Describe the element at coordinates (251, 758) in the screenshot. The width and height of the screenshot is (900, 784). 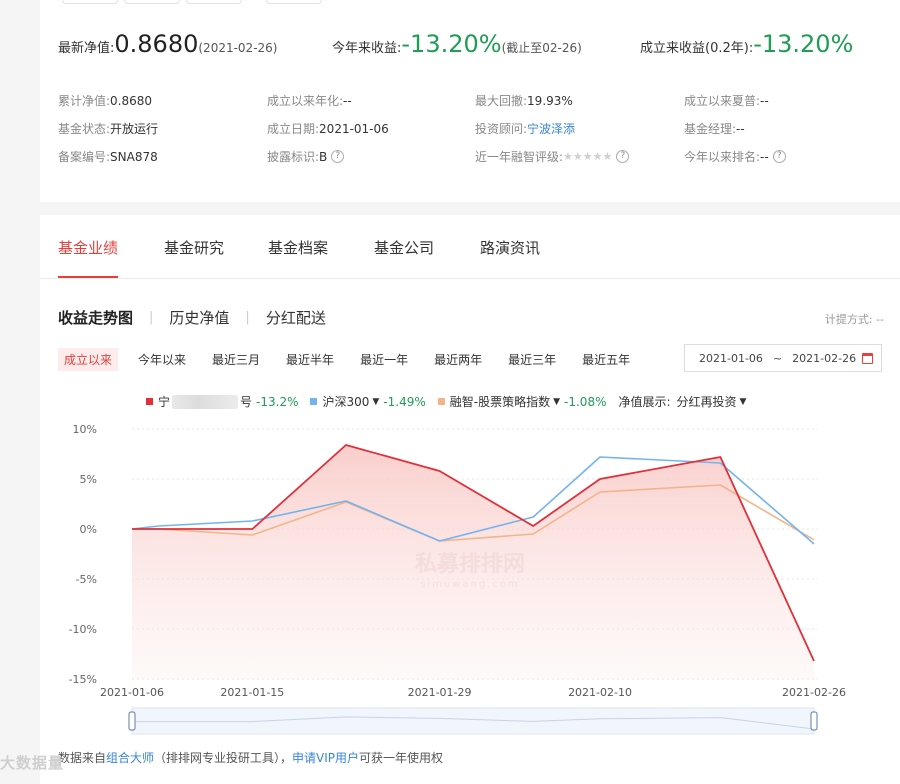
I see `data-source-note: 数据来自组合大师（排排网专业投研工具），申请VIP用户可获一年使用权` at that location.